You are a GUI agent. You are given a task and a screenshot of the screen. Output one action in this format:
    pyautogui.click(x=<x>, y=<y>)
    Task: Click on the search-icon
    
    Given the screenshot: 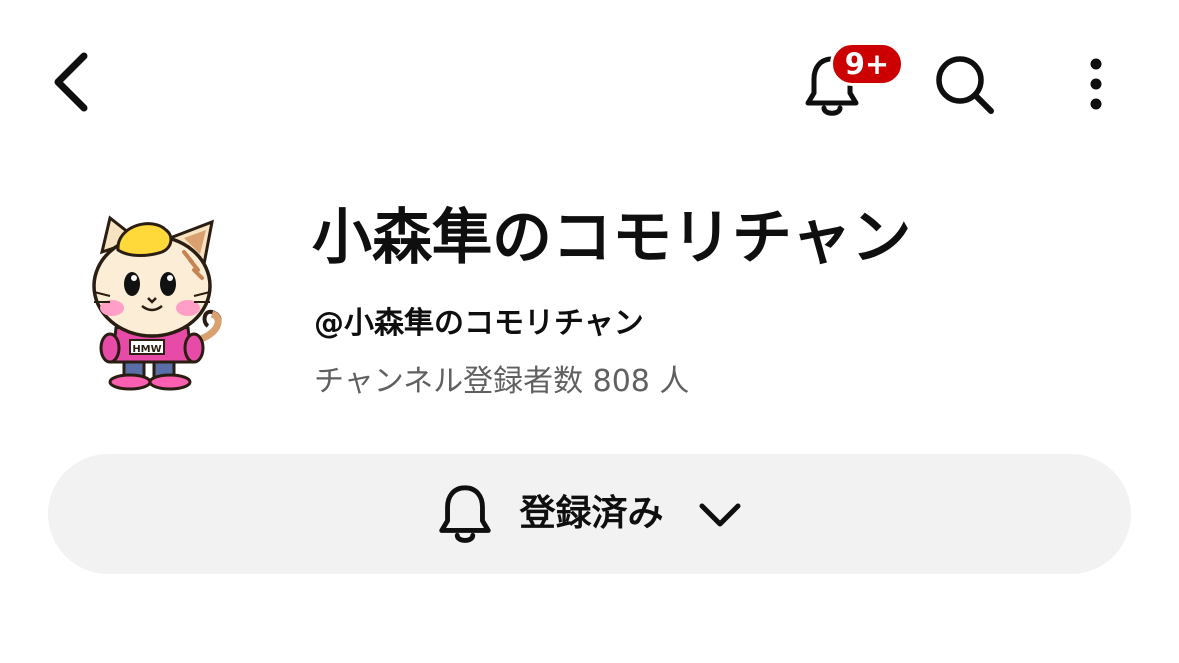 What is the action you would take?
    pyautogui.click(x=965, y=85)
    